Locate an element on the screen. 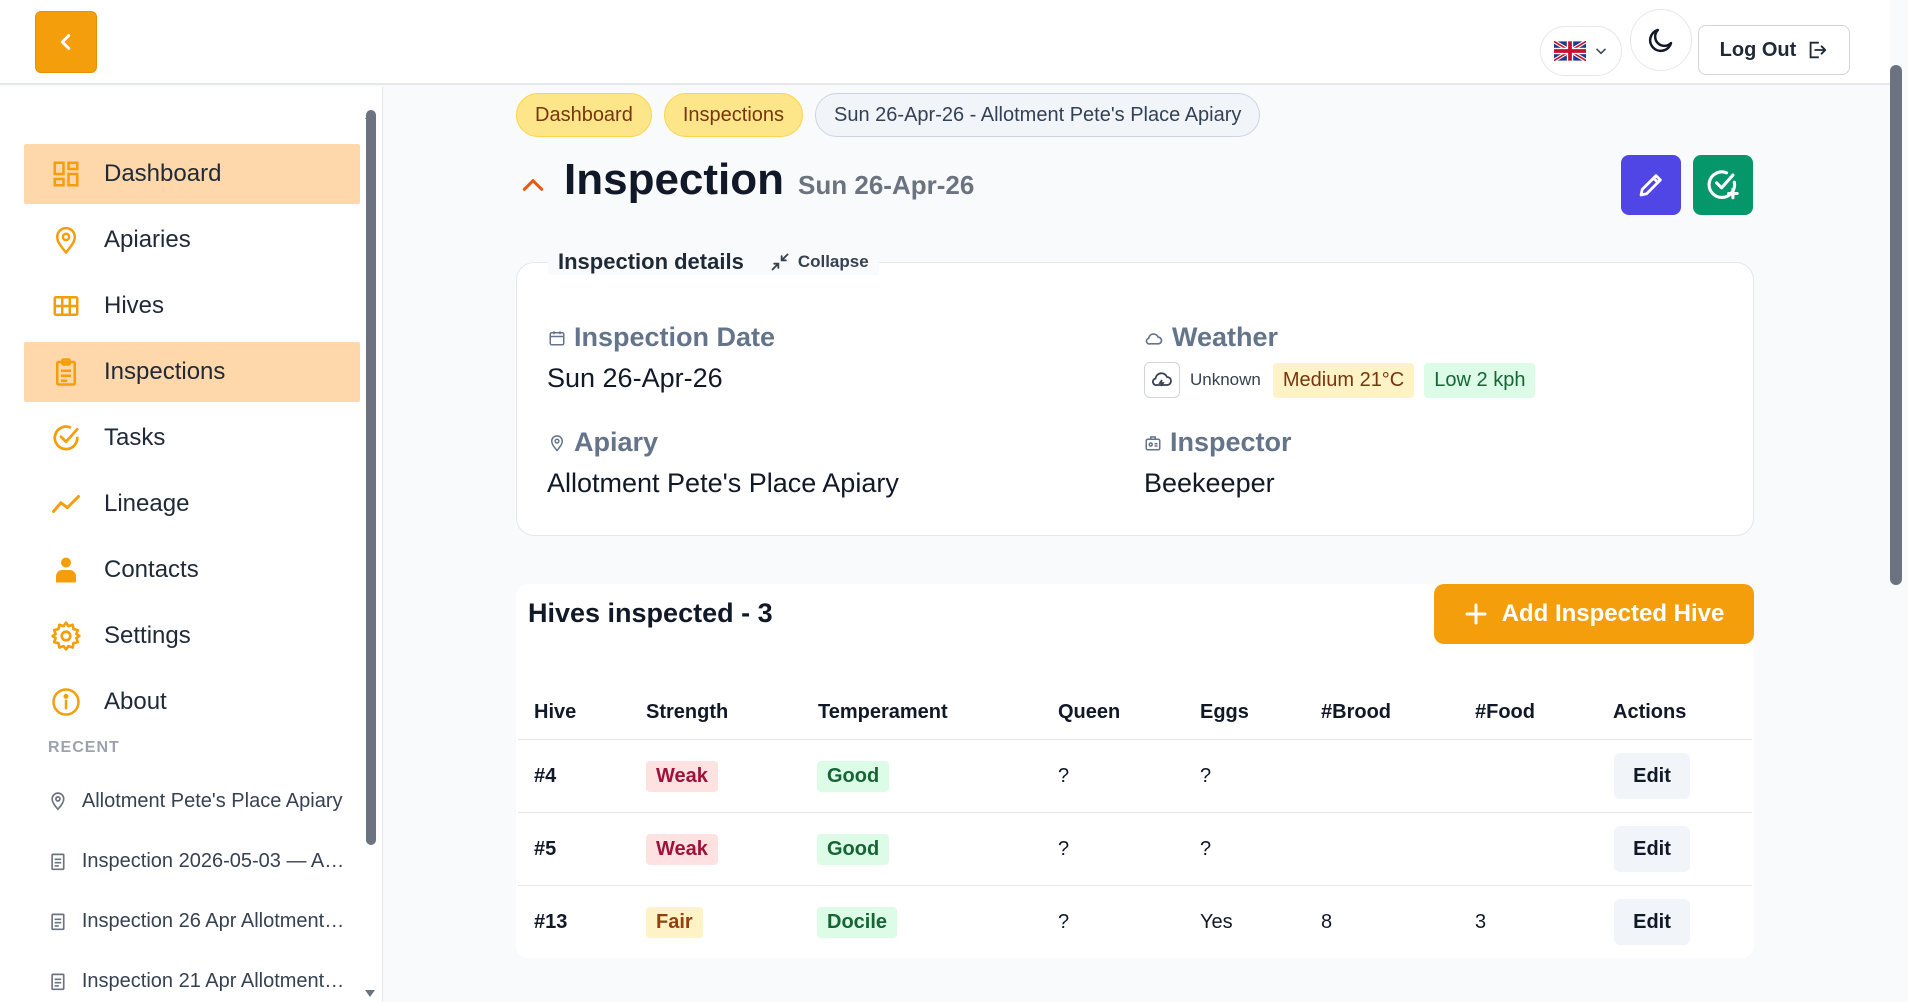  gear-icon is located at coordinates (66, 636).